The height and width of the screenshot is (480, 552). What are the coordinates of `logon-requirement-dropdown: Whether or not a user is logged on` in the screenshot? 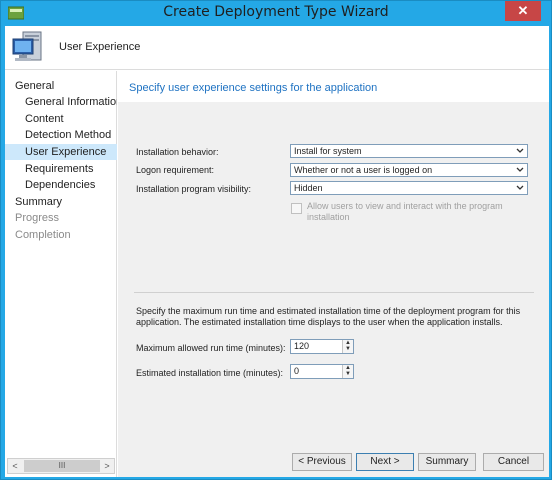 It's located at (409, 170).